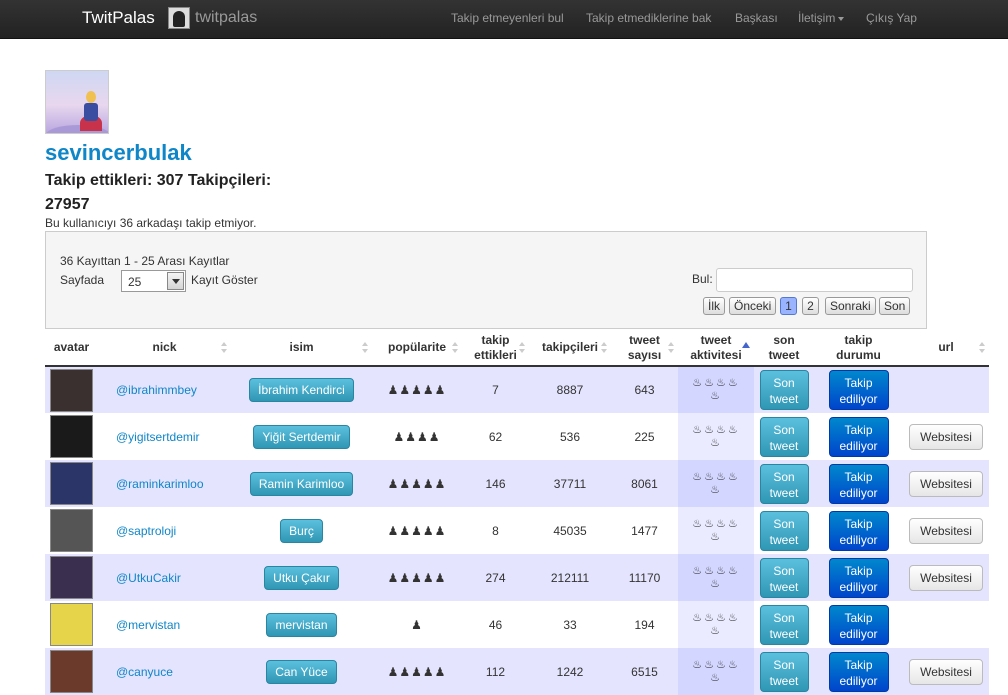 The height and width of the screenshot is (695, 1008). What do you see at coordinates (495, 483) in the screenshot?
I see `following-count: 146` at bounding box center [495, 483].